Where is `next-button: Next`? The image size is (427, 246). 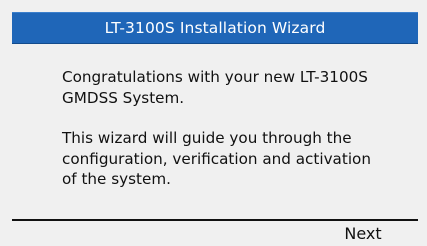 next-button: Next is located at coordinates (363, 233).